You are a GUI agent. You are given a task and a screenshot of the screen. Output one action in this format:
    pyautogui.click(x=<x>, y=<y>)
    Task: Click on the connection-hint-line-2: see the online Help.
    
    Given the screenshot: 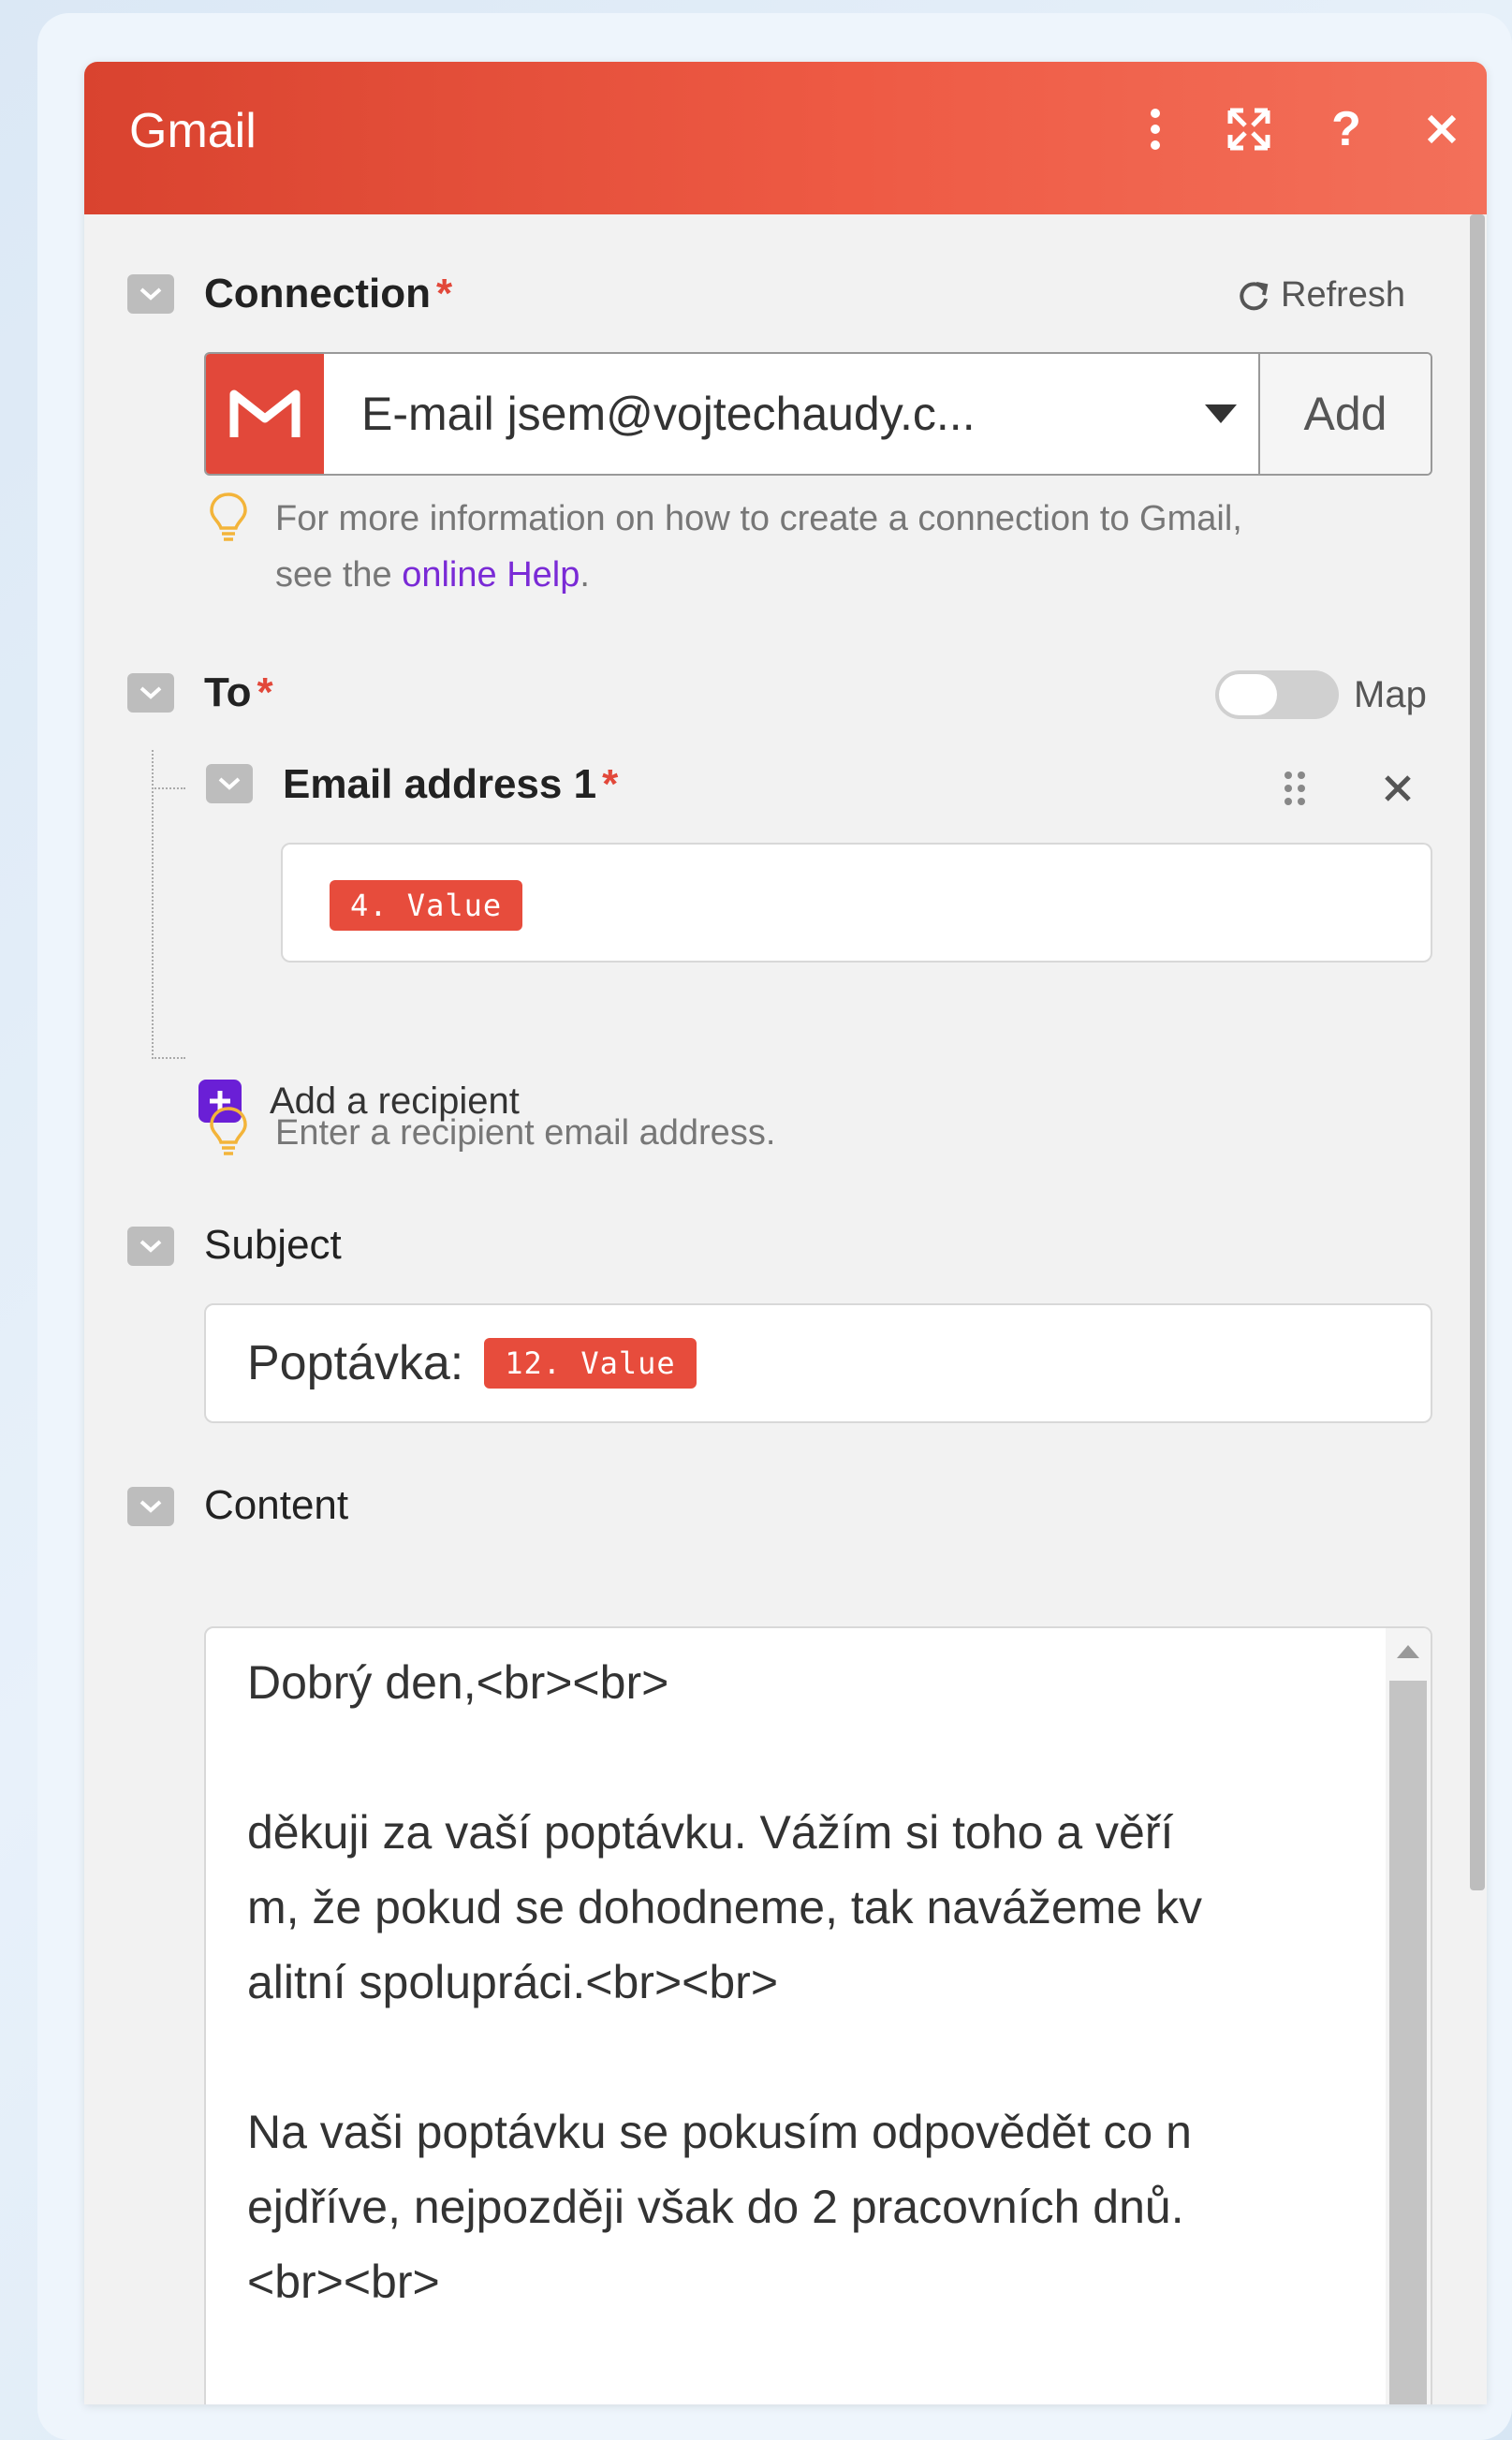 What is the action you would take?
    pyautogui.click(x=758, y=575)
    